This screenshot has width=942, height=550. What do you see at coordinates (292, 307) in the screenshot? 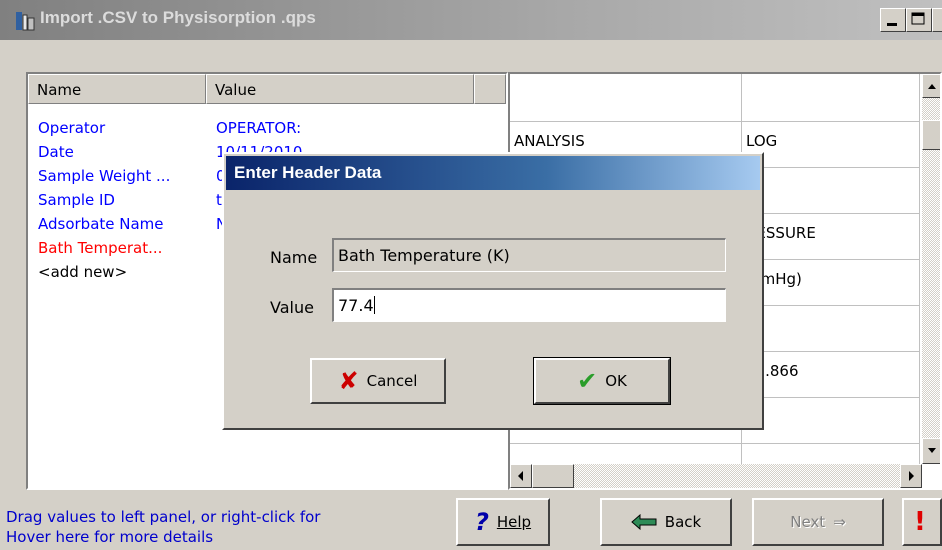
I see `value-label: Value` at bounding box center [292, 307].